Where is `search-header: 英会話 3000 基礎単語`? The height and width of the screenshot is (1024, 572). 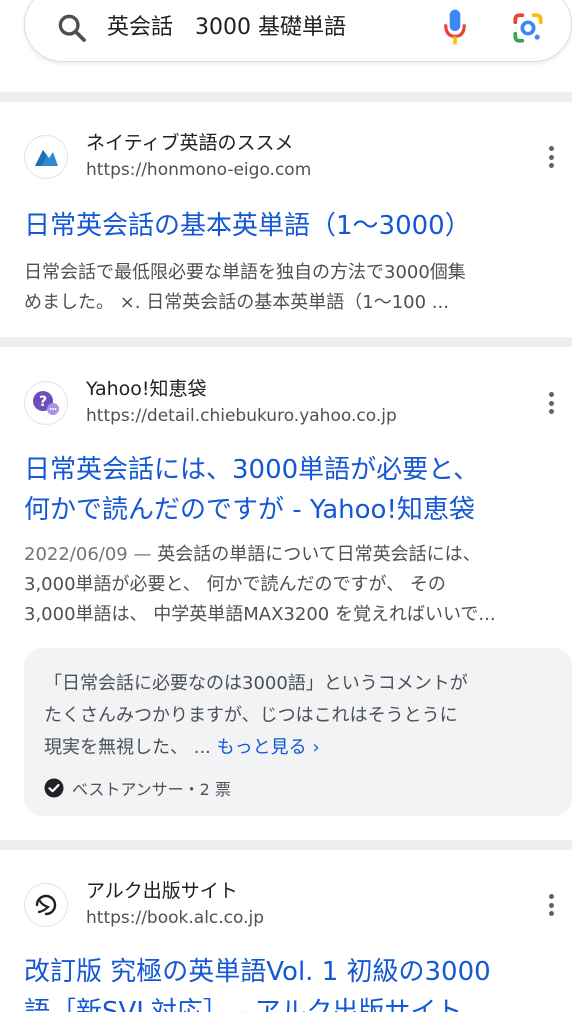 search-header: 英会話 3000 基礎単語 is located at coordinates (286, 41).